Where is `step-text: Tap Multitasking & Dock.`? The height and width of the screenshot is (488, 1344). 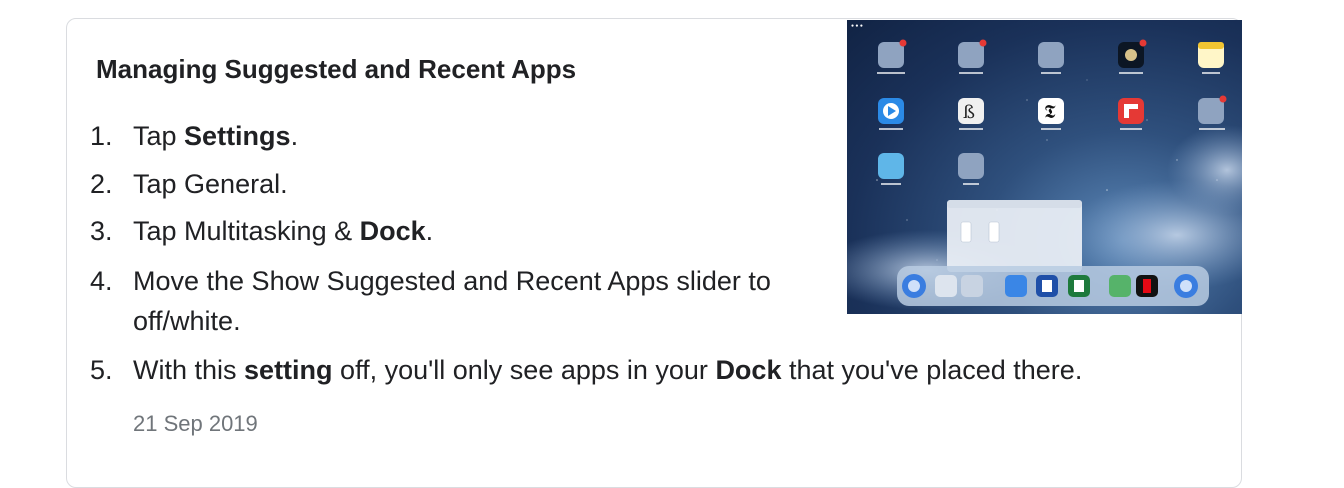 step-text: Tap Multitasking & Dock. is located at coordinates (283, 231).